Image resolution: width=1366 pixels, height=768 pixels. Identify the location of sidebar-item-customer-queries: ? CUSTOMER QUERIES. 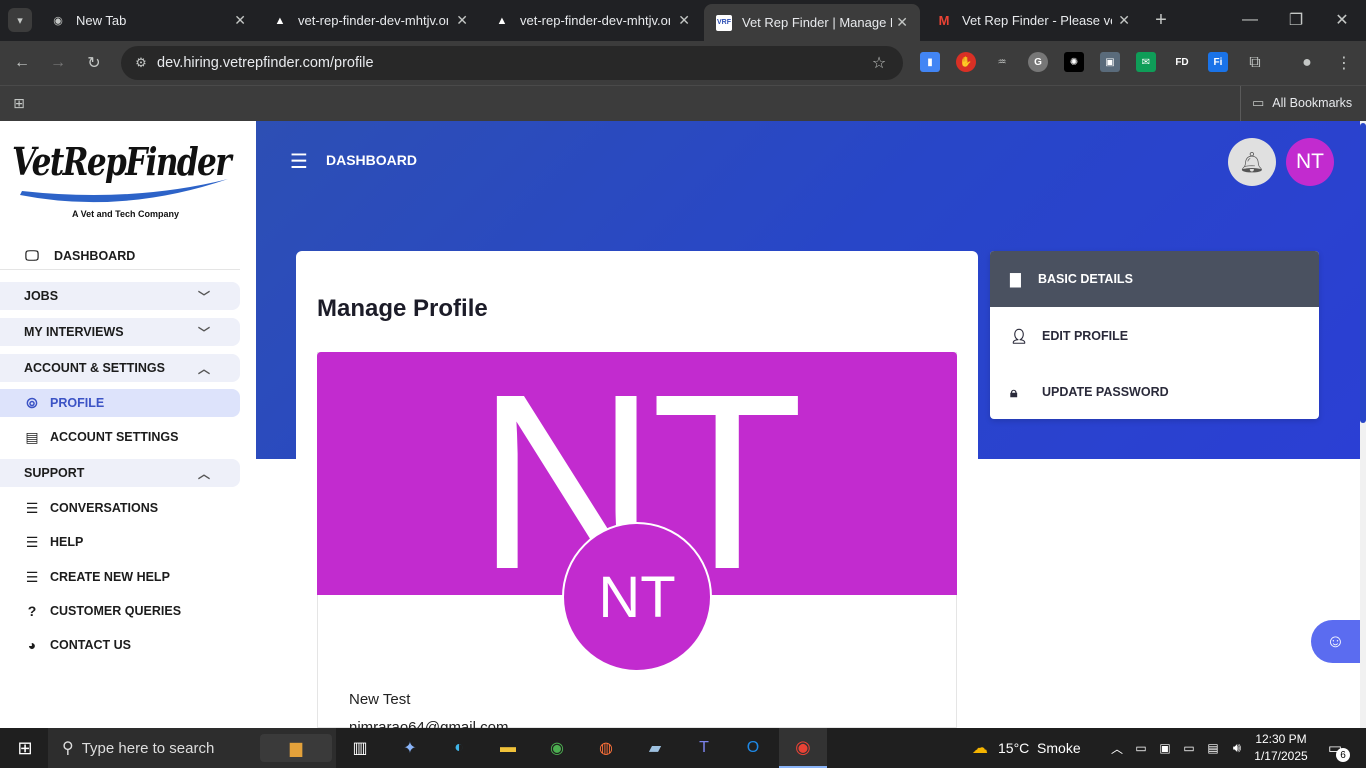
(120, 611).